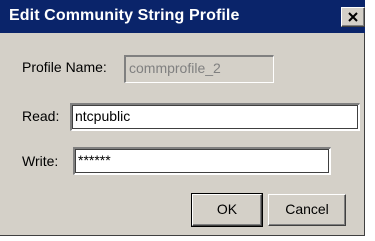  Describe the element at coordinates (227, 210) in the screenshot. I see `ok-button: OK` at that location.